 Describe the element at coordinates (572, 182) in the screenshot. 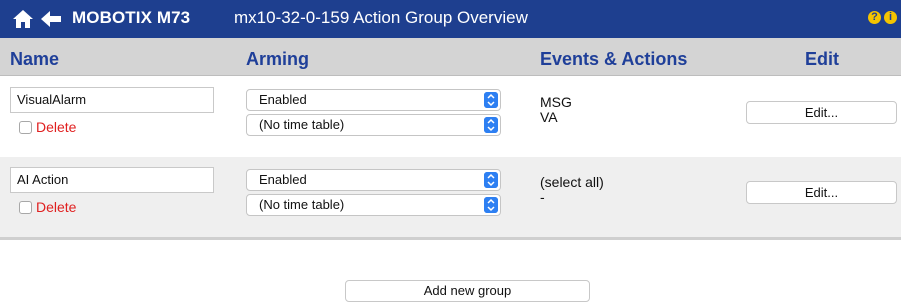

I see `event-item: (select all)` at that location.